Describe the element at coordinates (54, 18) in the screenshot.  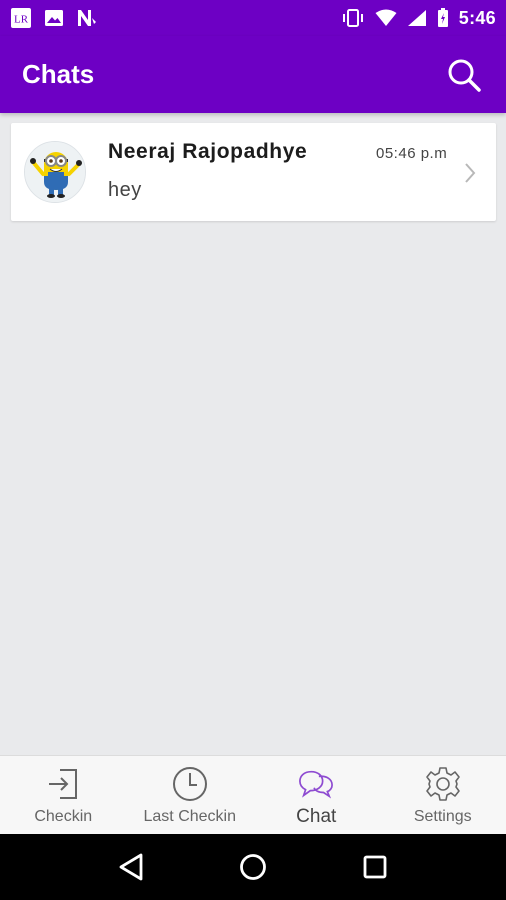
I see `image-notification-icon` at that location.